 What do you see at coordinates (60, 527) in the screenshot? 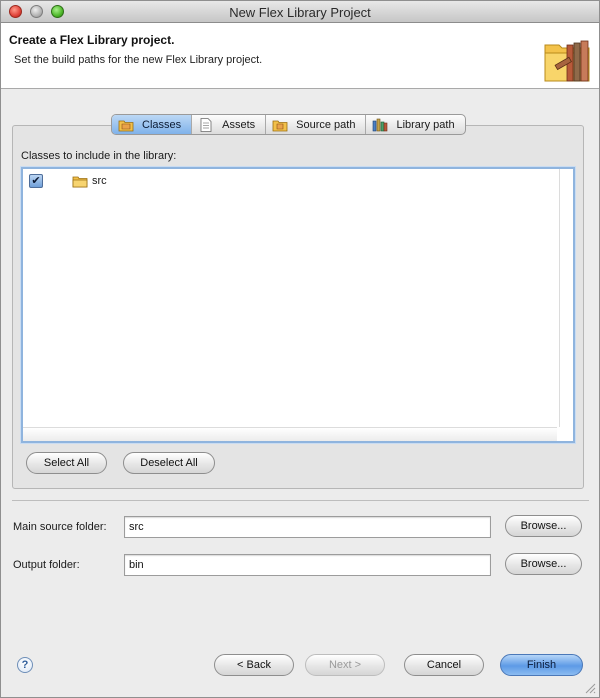
I see `main-source-folder-label: Main source folder:` at bounding box center [60, 527].